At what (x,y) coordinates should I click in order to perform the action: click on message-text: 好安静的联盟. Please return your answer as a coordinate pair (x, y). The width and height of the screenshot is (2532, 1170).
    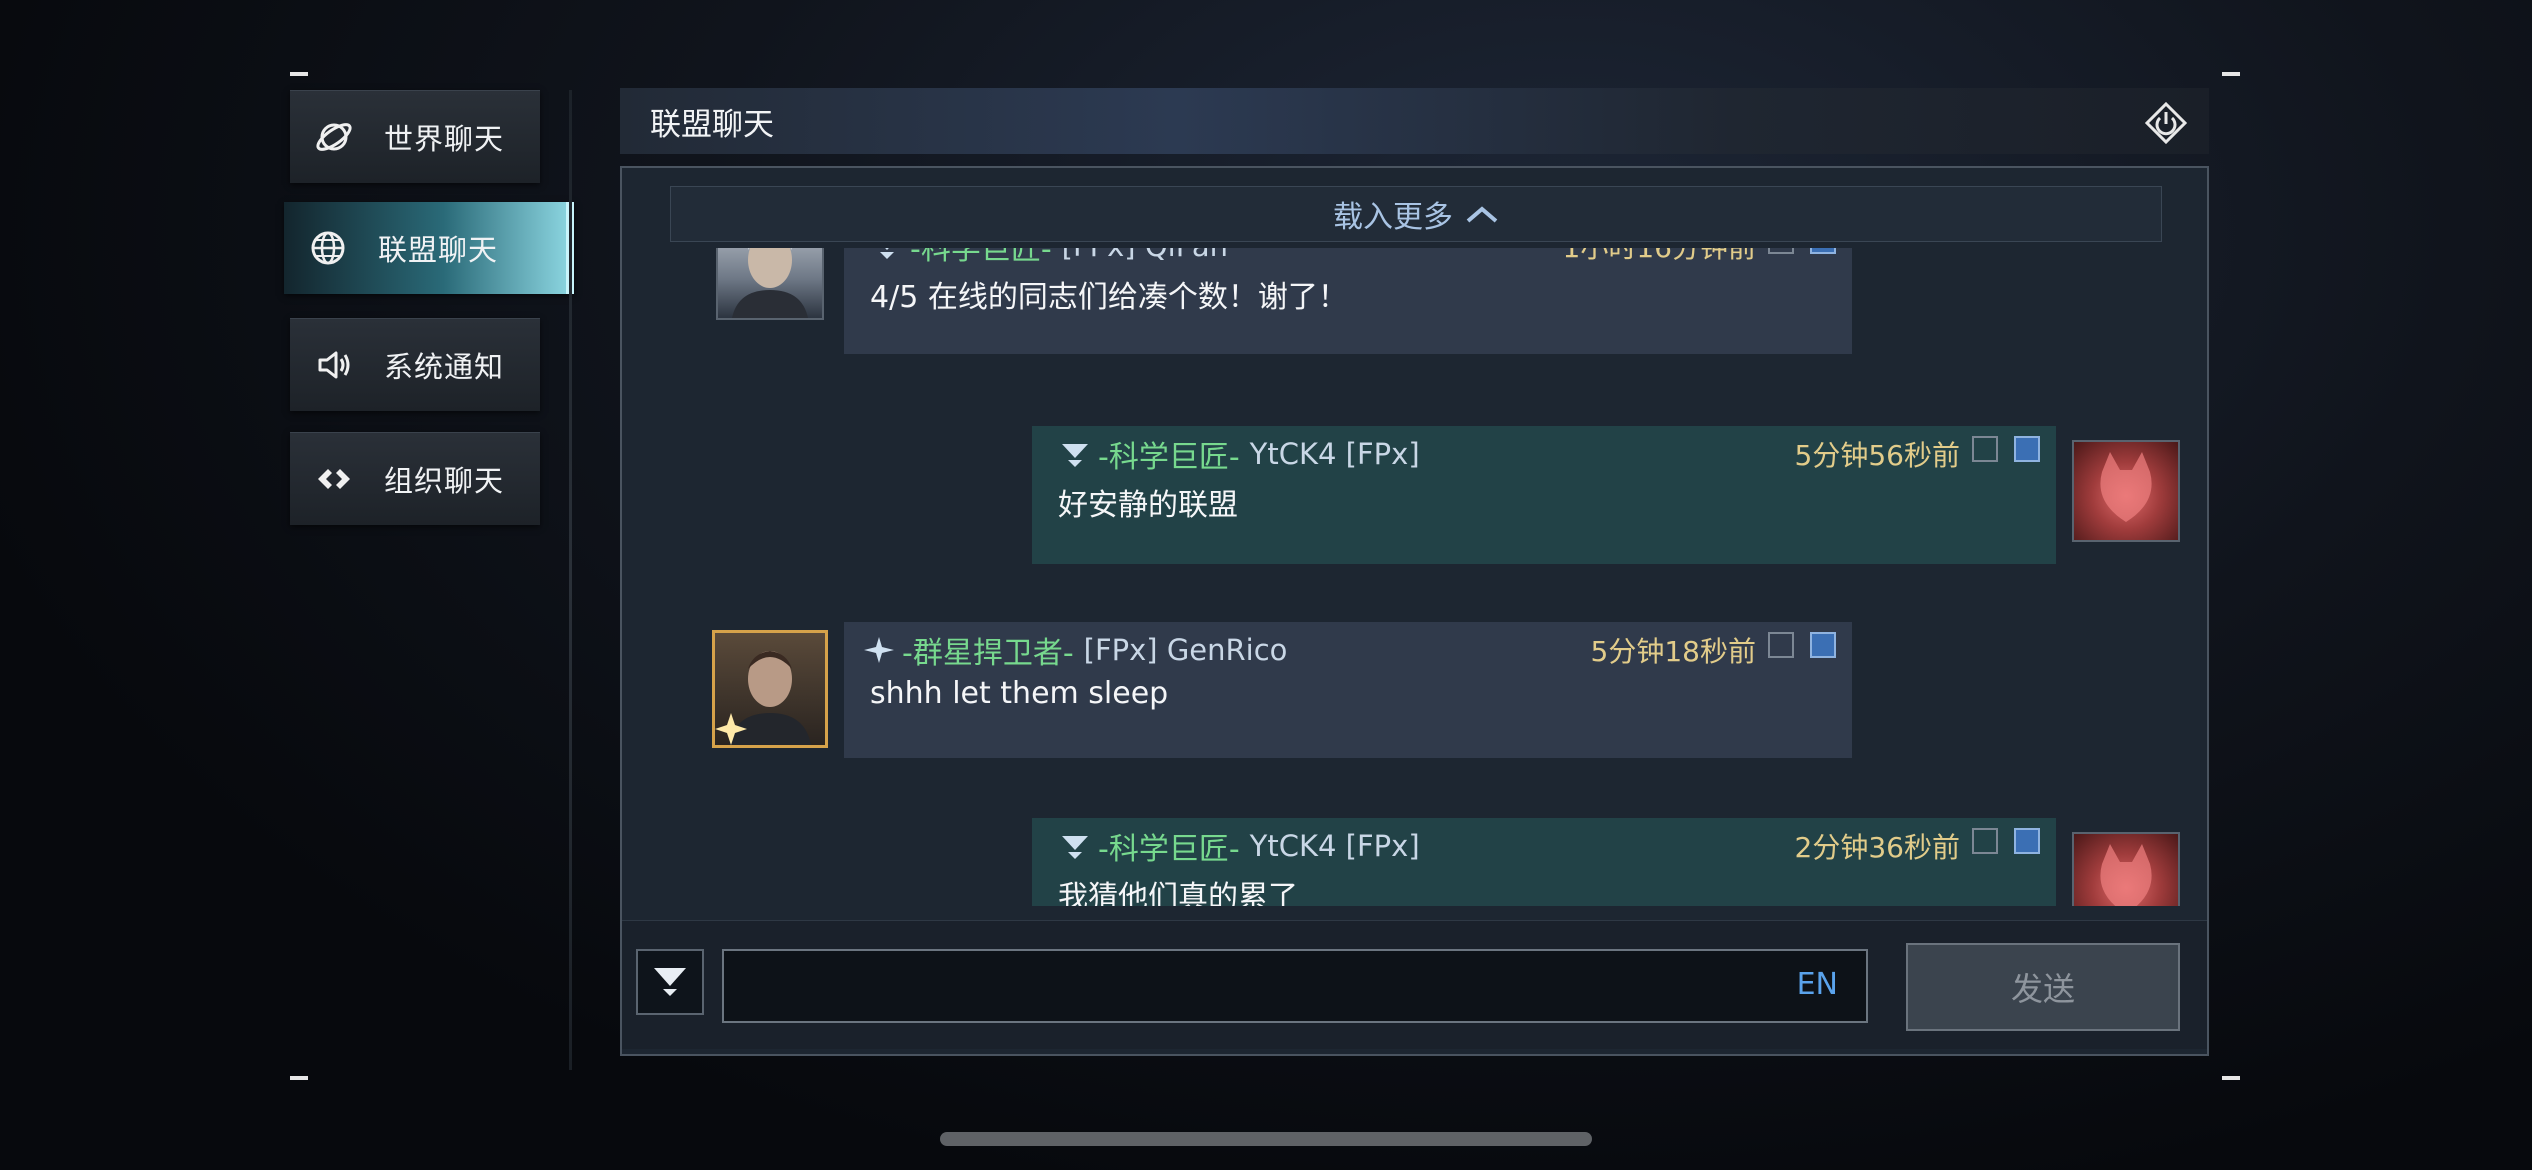
    Looking at the image, I should click on (1148, 505).